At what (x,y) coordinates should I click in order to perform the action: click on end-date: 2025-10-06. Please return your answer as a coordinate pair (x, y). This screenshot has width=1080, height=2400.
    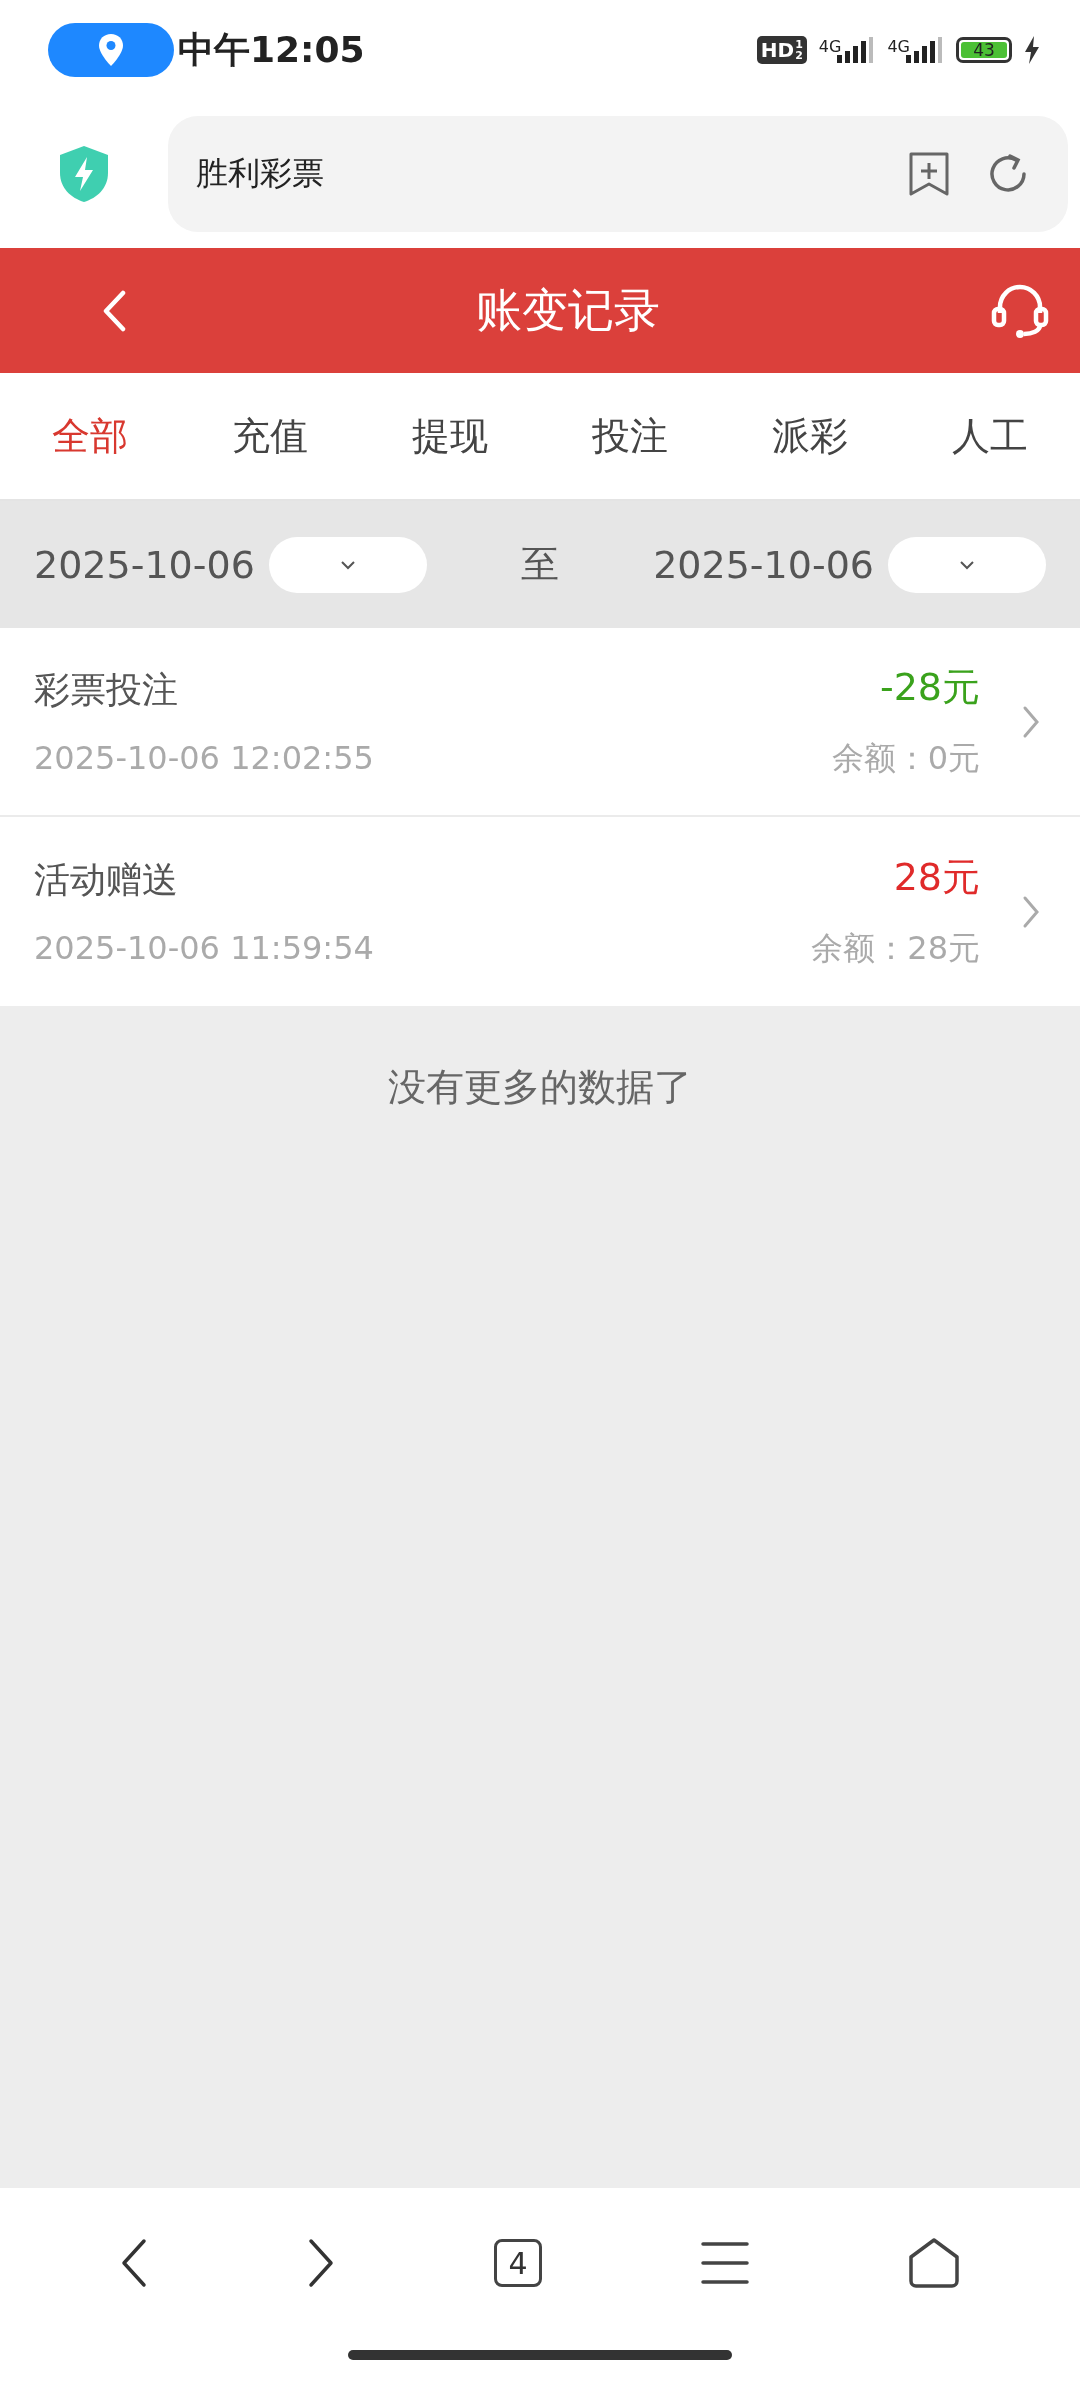
    Looking at the image, I should click on (763, 564).